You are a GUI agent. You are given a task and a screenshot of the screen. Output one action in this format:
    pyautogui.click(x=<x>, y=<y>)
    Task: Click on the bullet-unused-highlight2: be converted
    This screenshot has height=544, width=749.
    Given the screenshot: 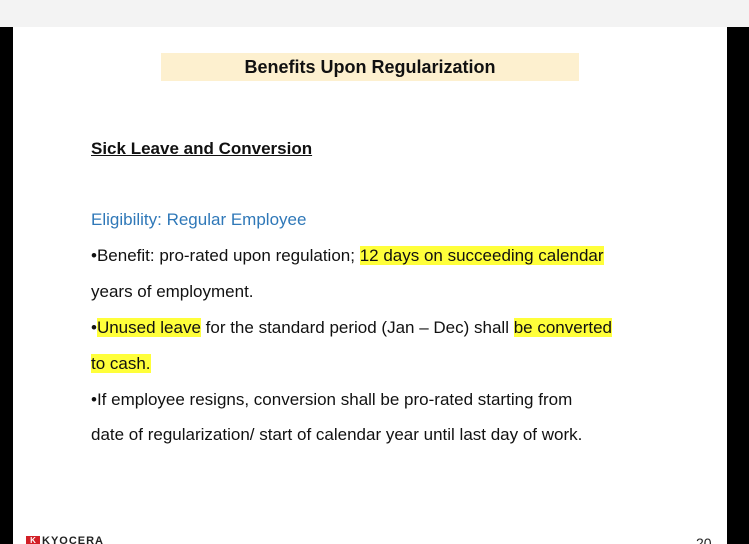 What is the action you would take?
    pyautogui.click(x=562, y=327)
    